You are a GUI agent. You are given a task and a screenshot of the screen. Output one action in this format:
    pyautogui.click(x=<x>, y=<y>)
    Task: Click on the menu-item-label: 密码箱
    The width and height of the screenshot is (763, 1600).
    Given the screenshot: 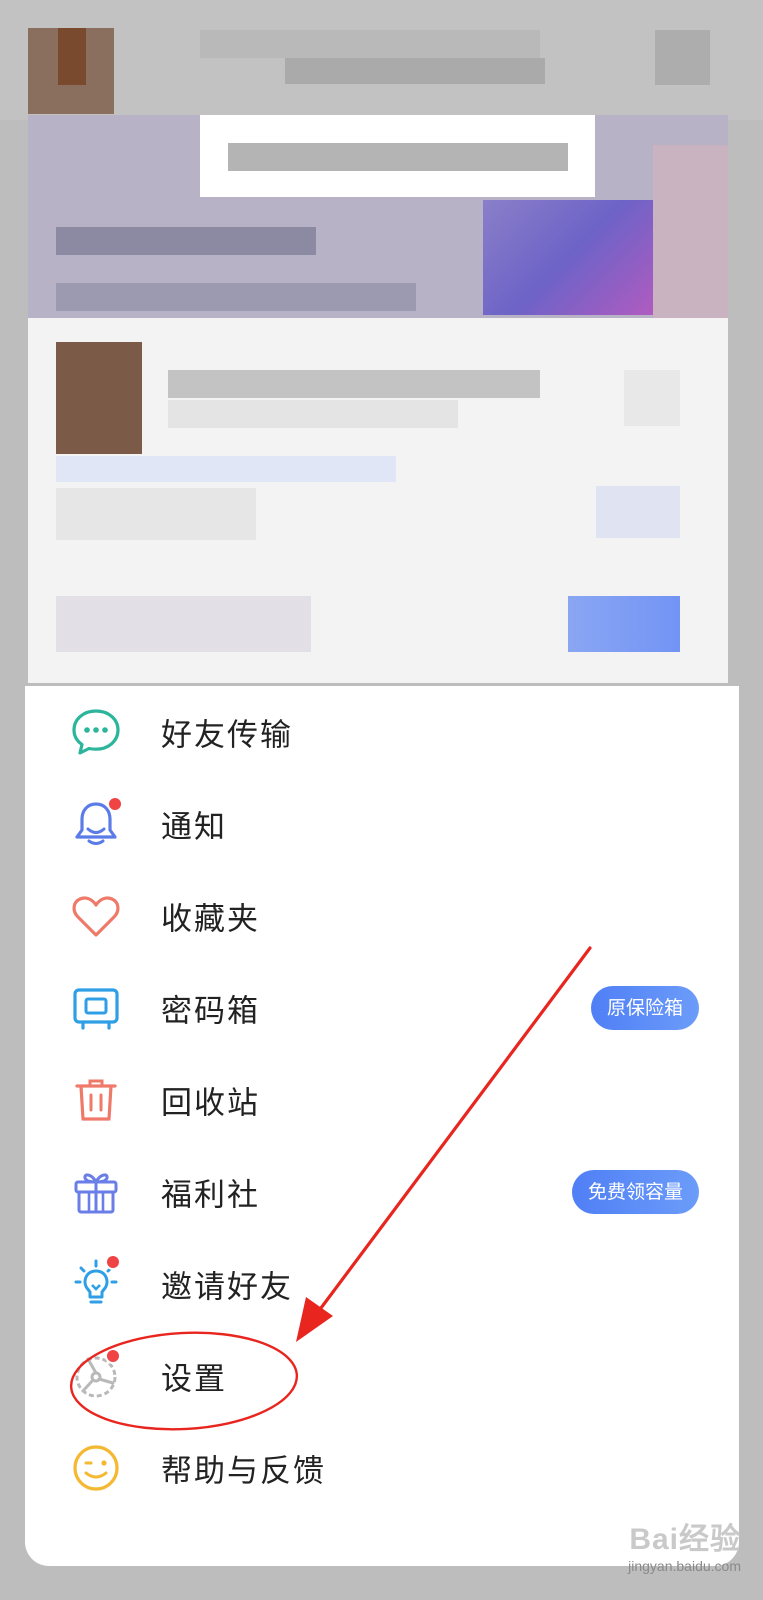 What is the action you would take?
    pyautogui.click(x=210, y=1011)
    